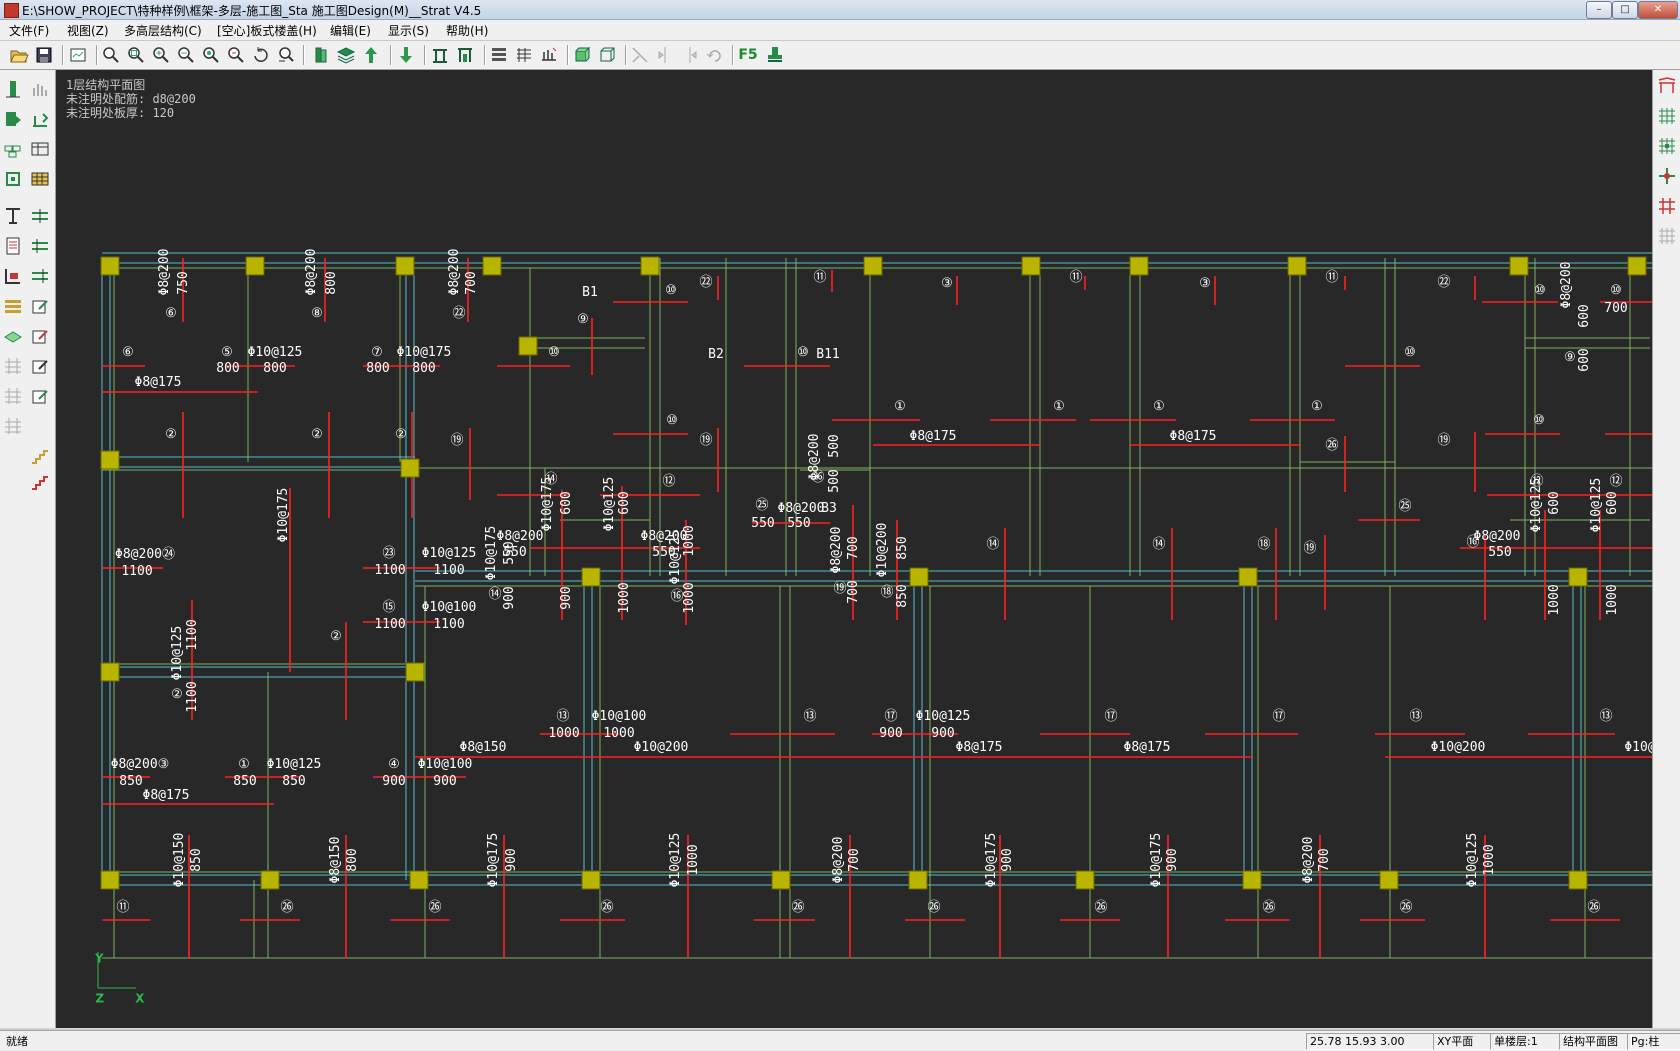 This screenshot has width=1680, height=1051. What do you see at coordinates (128, 352) in the screenshot?
I see `drawing-label: ⑥` at bounding box center [128, 352].